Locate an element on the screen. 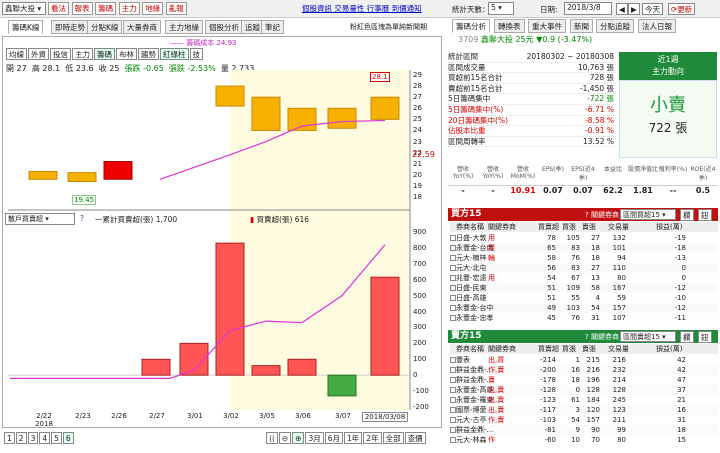 The width and height of the screenshot is (720, 453). sell-cell-5: 123 is located at coordinates (619, 410).